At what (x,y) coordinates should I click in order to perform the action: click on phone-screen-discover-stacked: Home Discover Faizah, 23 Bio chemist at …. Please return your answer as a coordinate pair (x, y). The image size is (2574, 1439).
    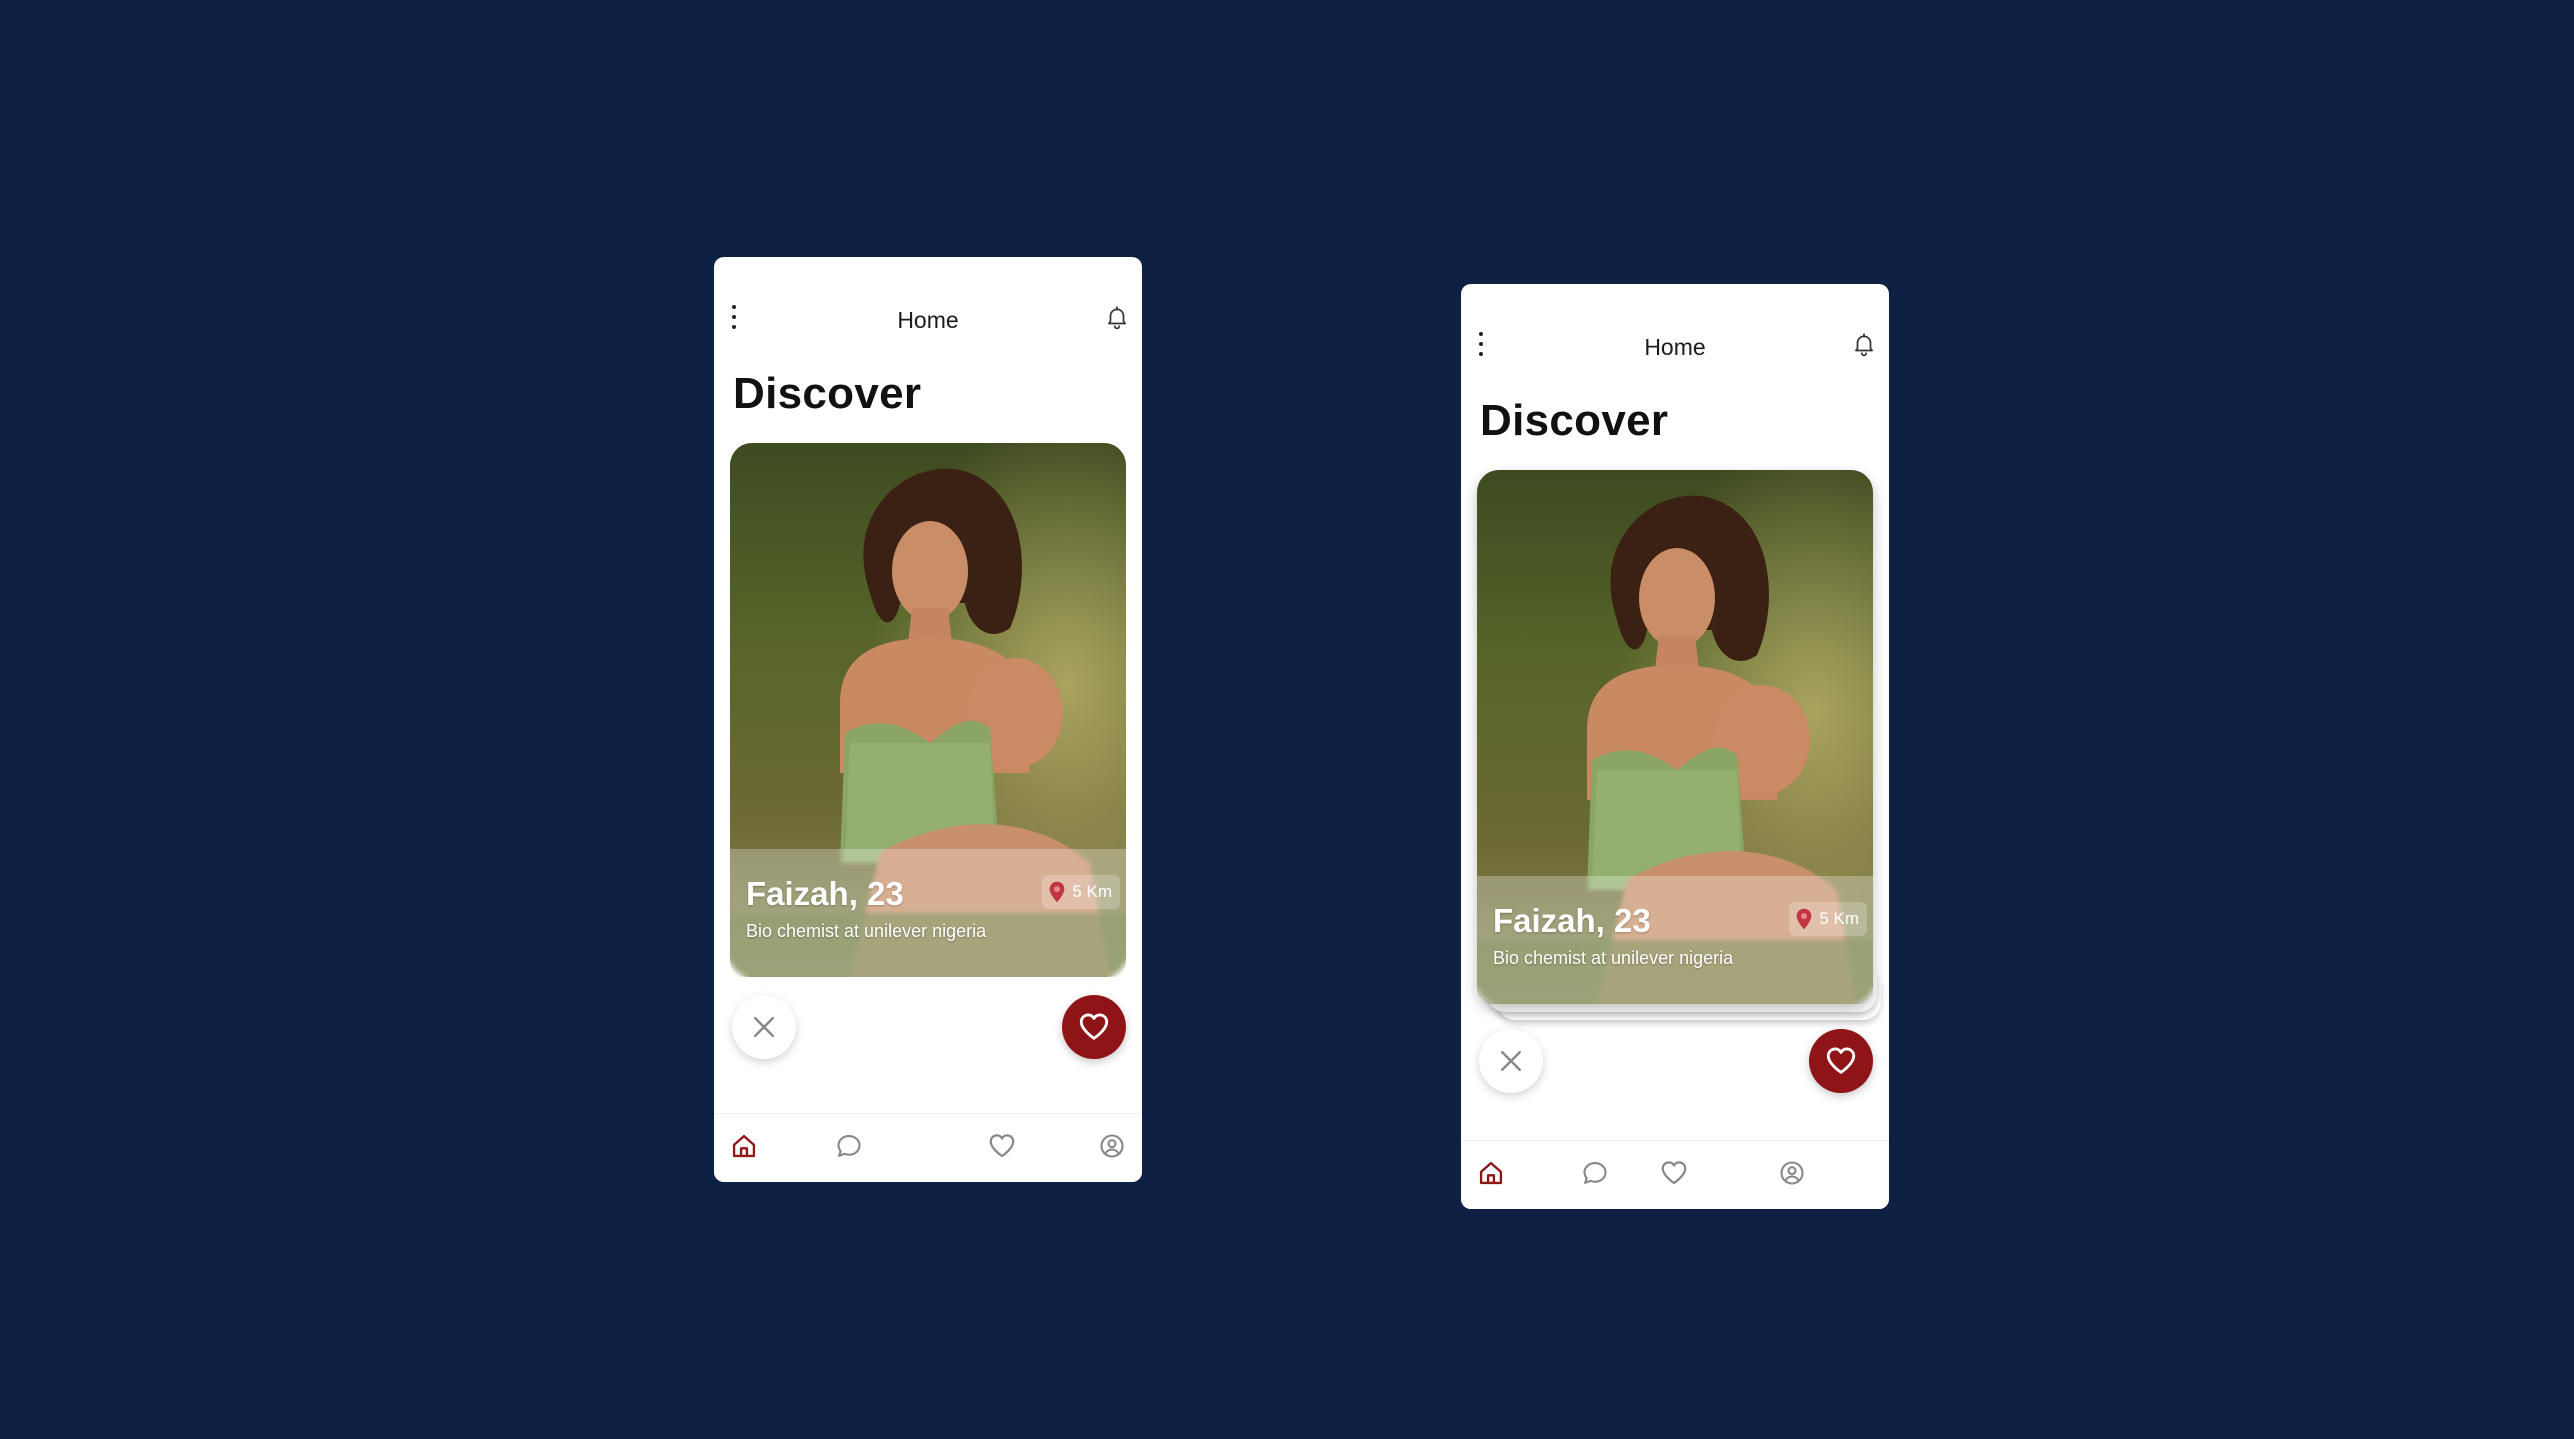
    Looking at the image, I should click on (1675, 746).